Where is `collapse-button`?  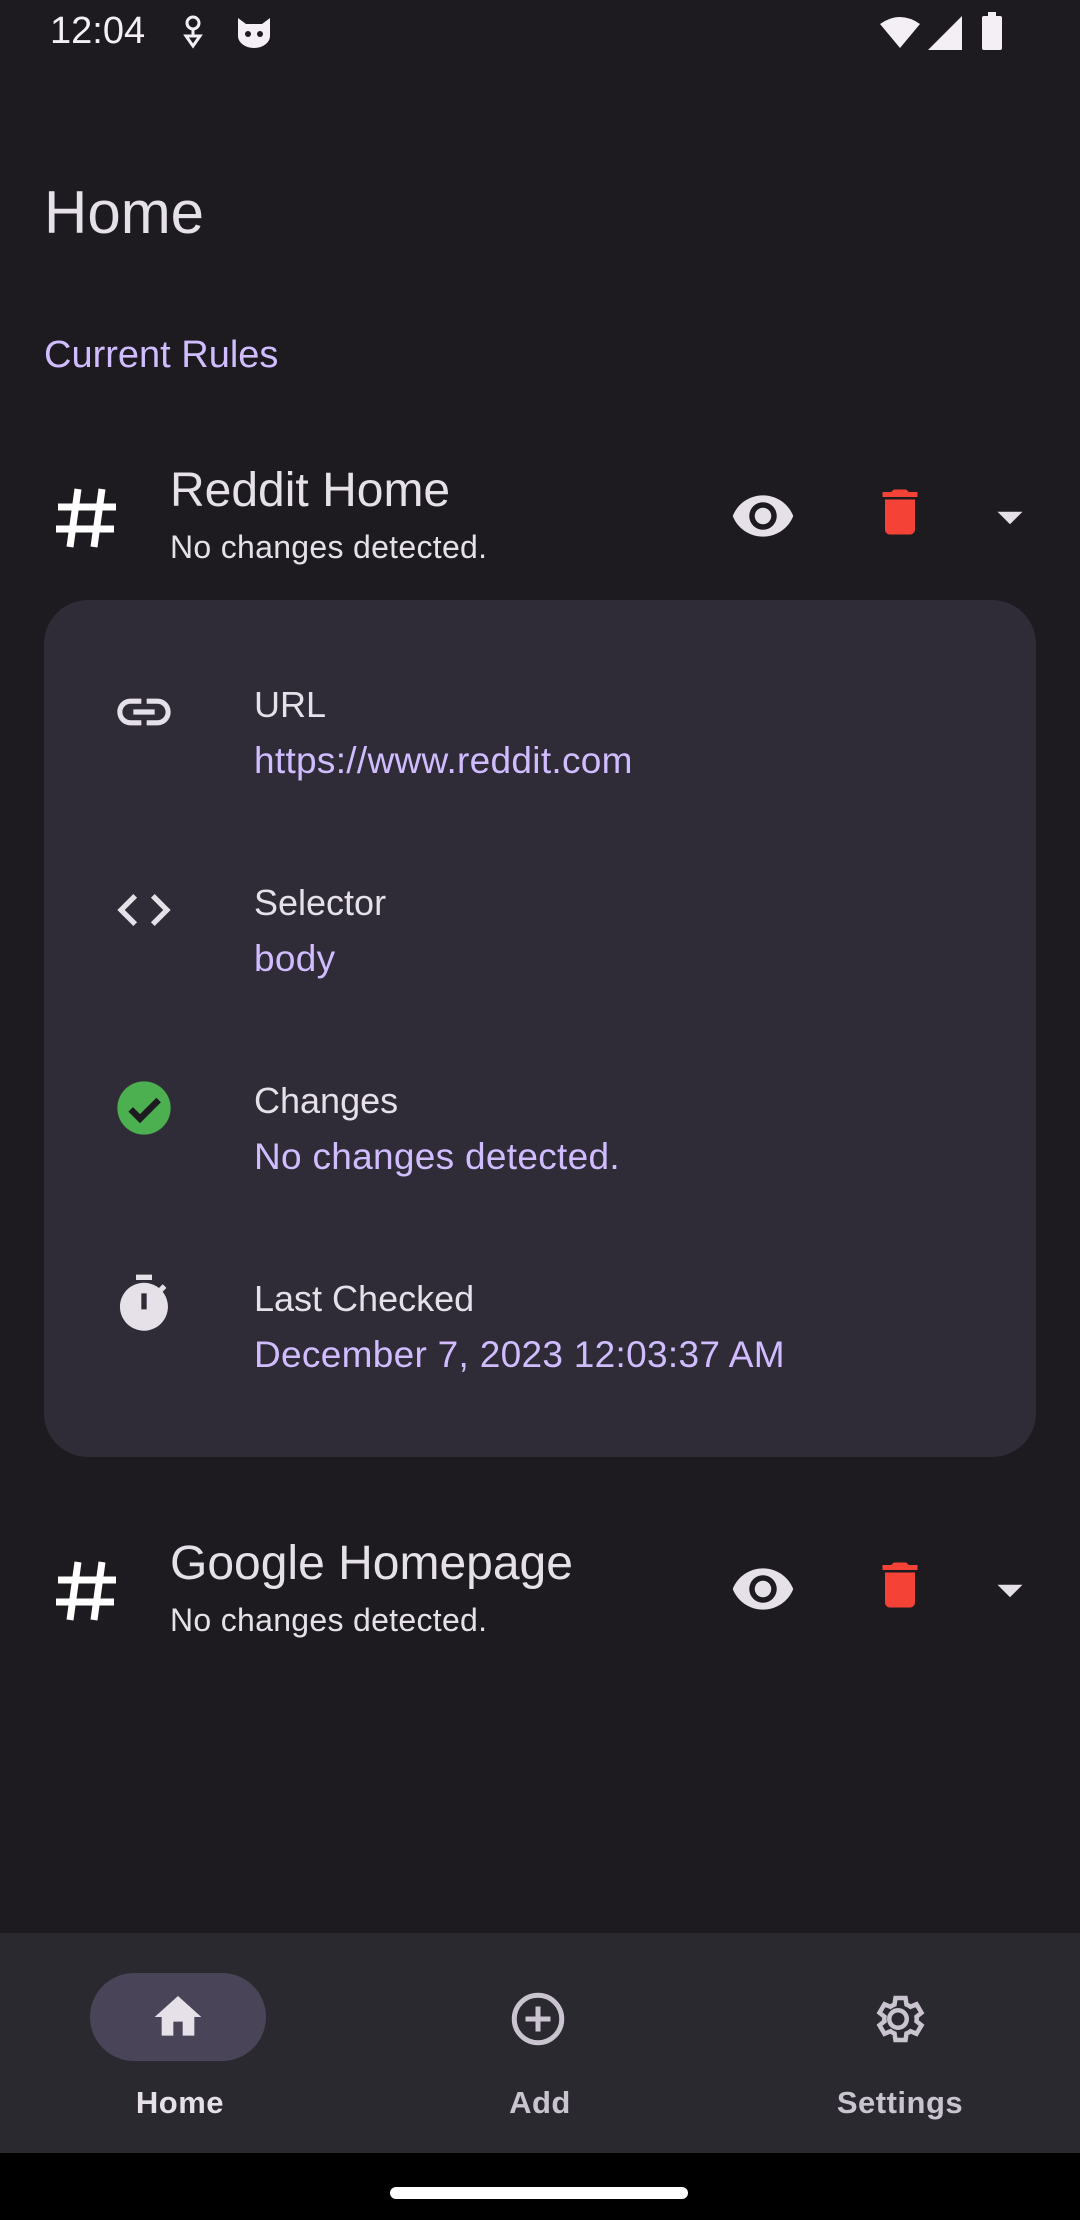
collapse-button is located at coordinates (1010, 518).